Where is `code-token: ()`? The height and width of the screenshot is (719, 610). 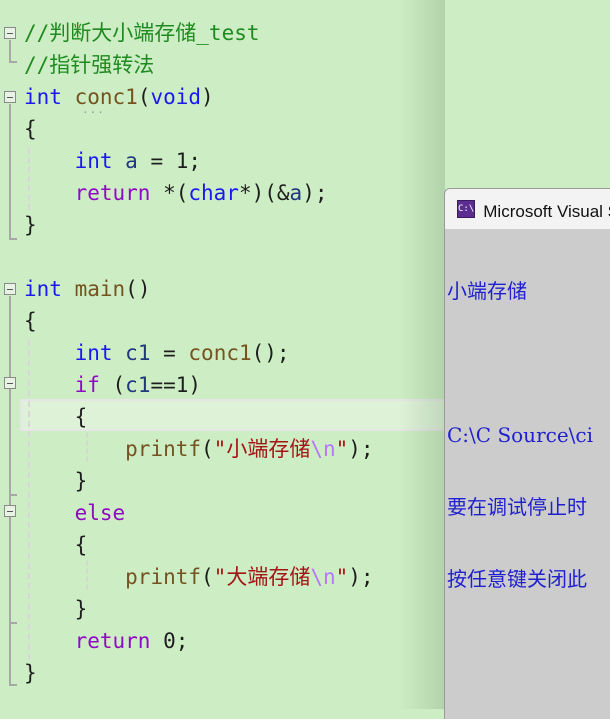 code-token: () is located at coordinates (138, 289).